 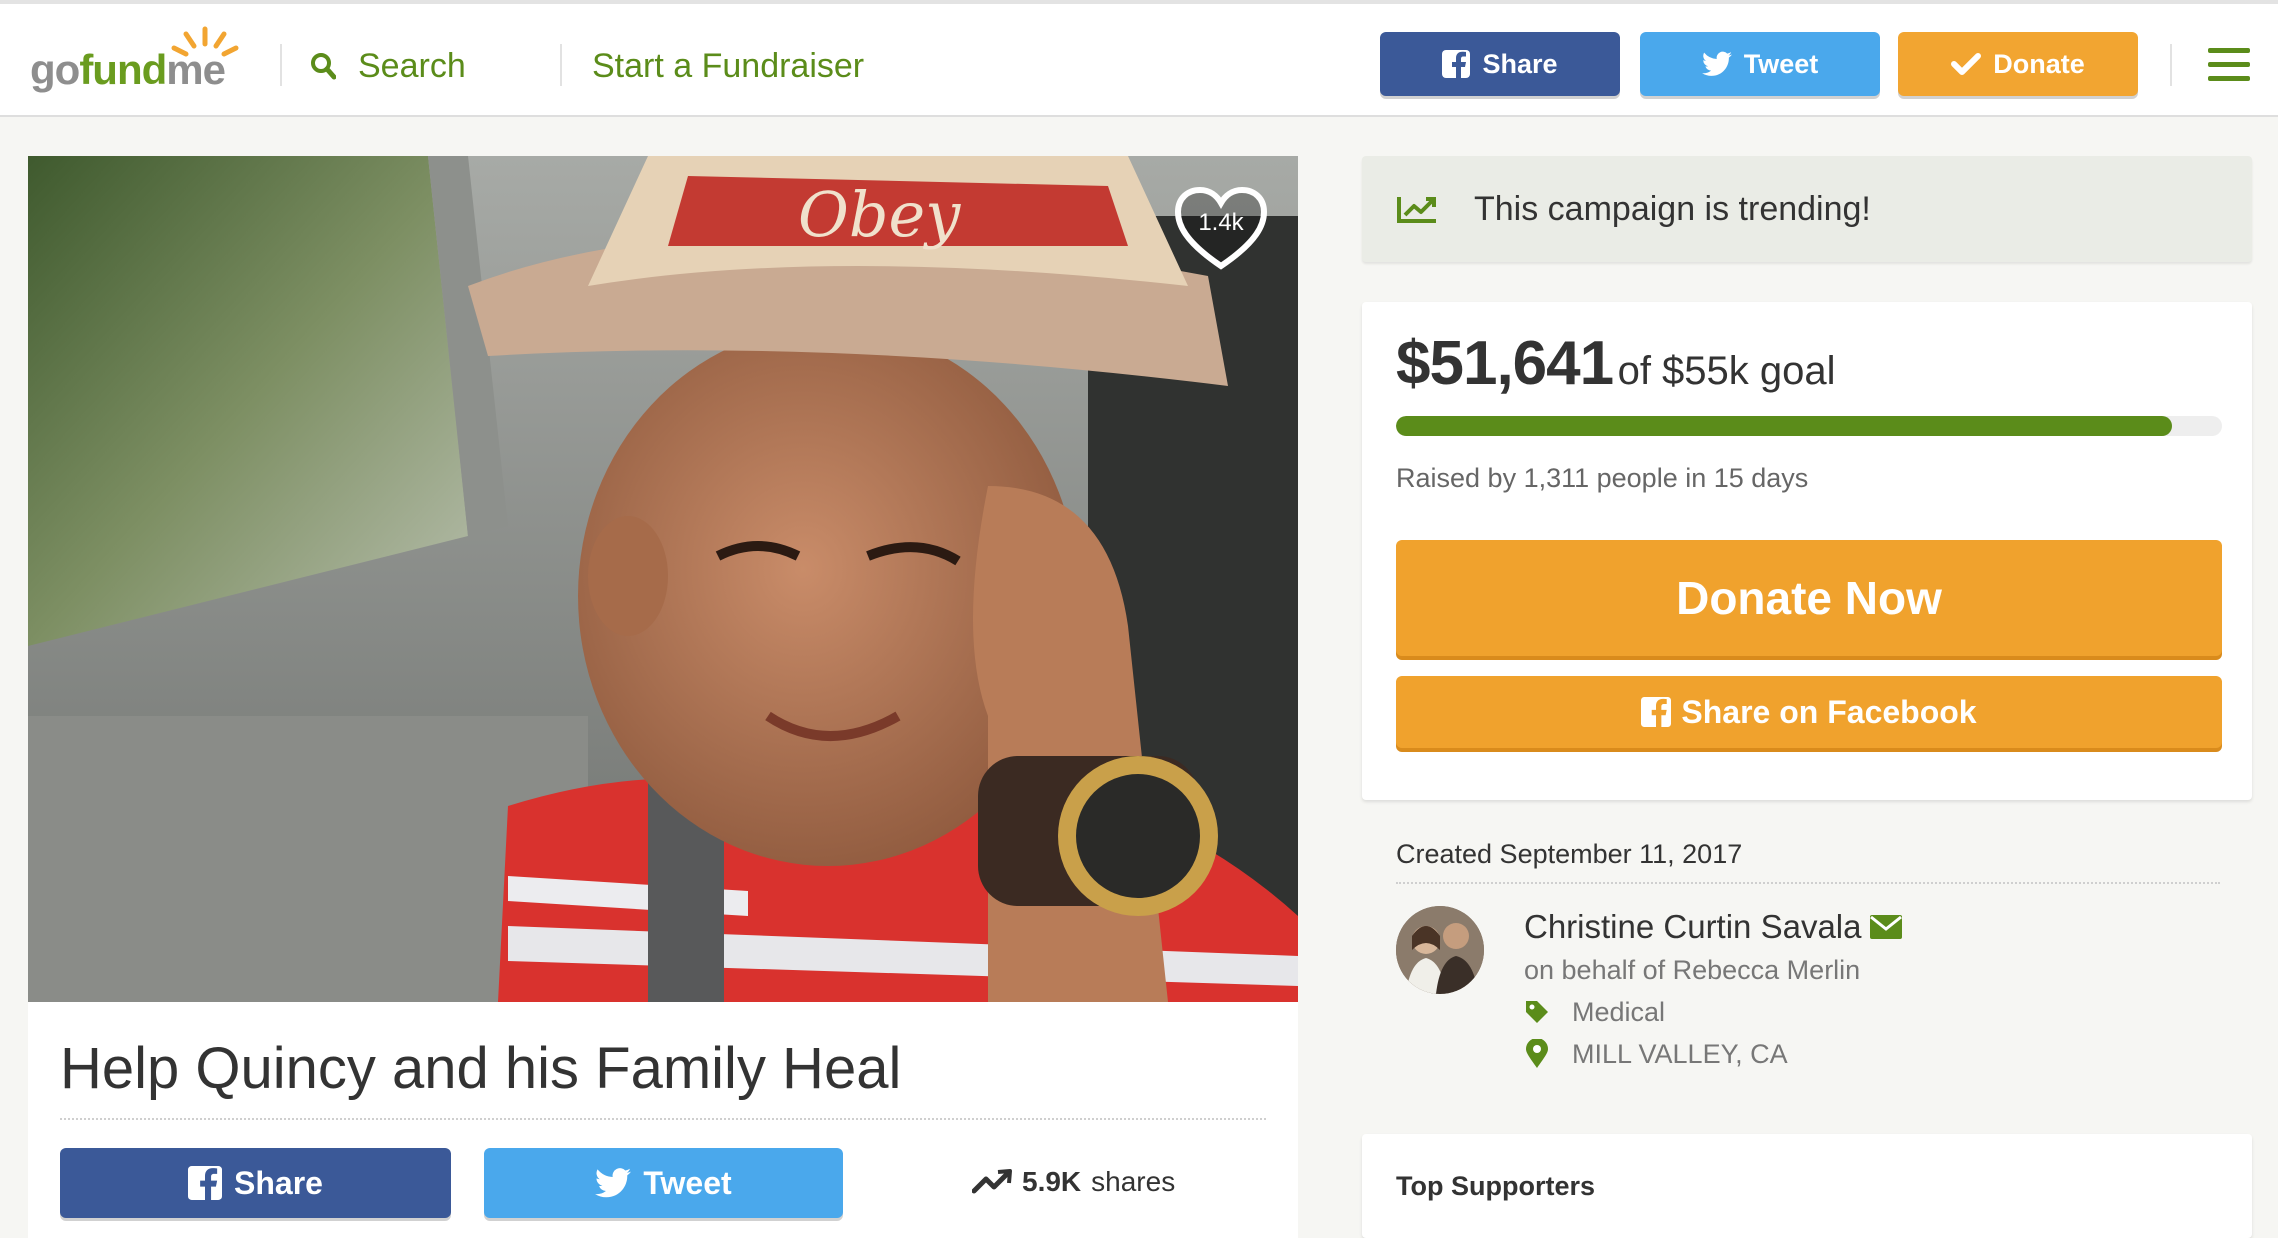 What do you see at coordinates (1692, 970) in the screenshot?
I see `on-behalf-of: on behalf of Rebecca Merlin` at bounding box center [1692, 970].